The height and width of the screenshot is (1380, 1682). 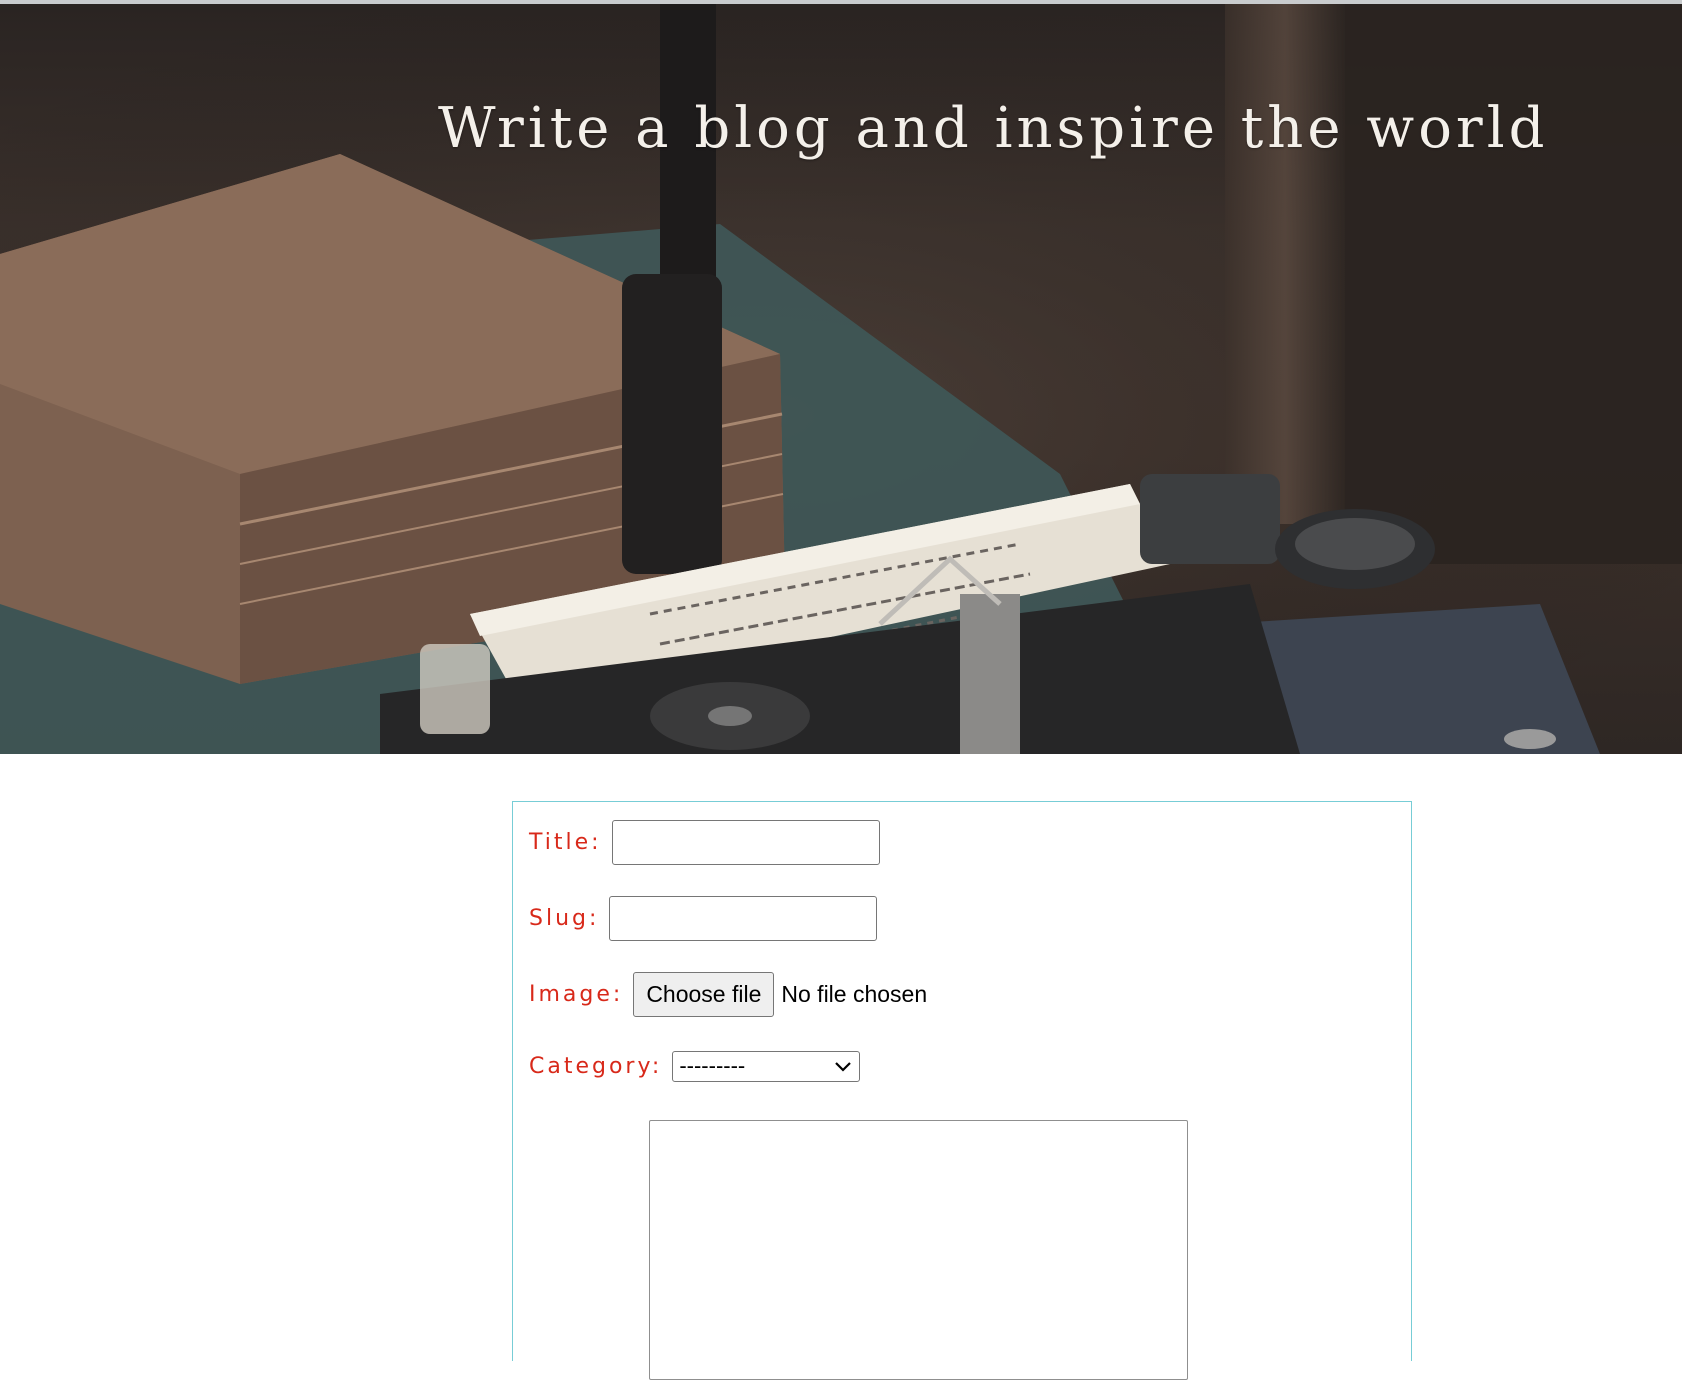 What do you see at coordinates (743, 918) in the screenshot?
I see `slug-input` at bounding box center [743, 918].